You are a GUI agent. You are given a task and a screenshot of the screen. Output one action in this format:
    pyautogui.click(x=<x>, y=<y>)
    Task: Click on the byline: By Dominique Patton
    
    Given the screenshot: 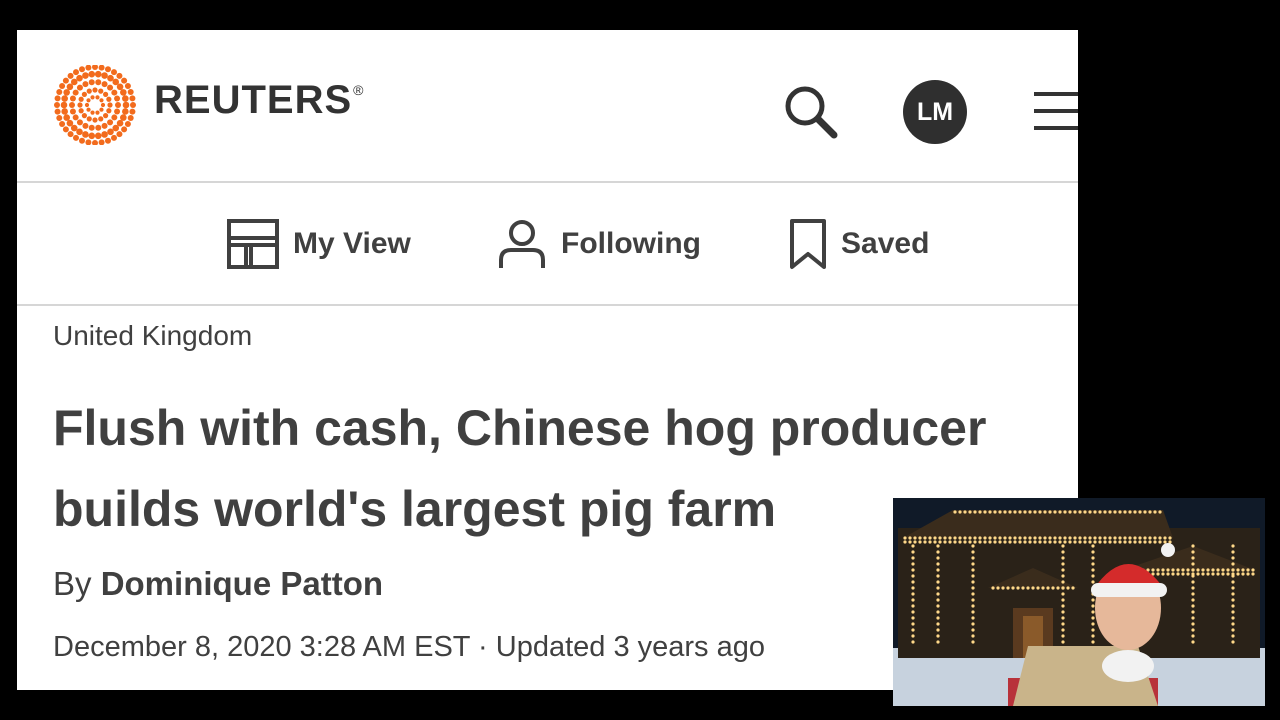 What is the action you would take?
    pyautogui.click(x=218, y=584)
    